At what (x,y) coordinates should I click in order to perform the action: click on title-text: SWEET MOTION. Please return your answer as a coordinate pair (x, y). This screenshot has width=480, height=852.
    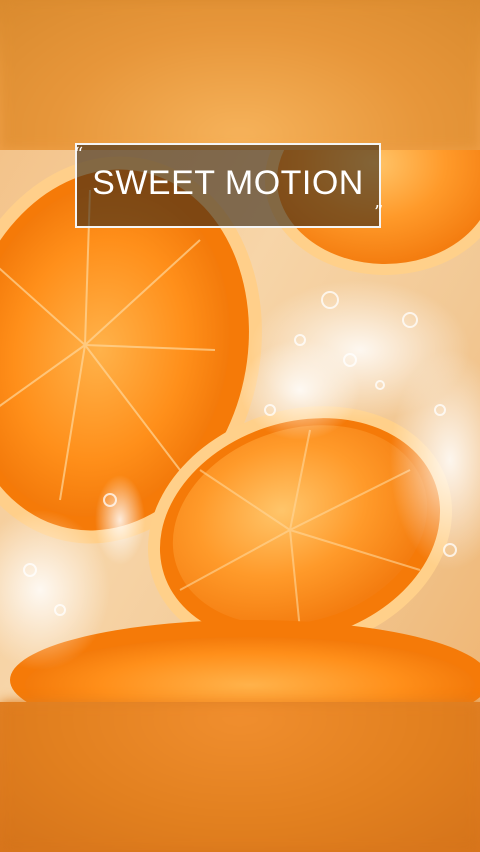
    Looking at the image, I should click on (228, 183).